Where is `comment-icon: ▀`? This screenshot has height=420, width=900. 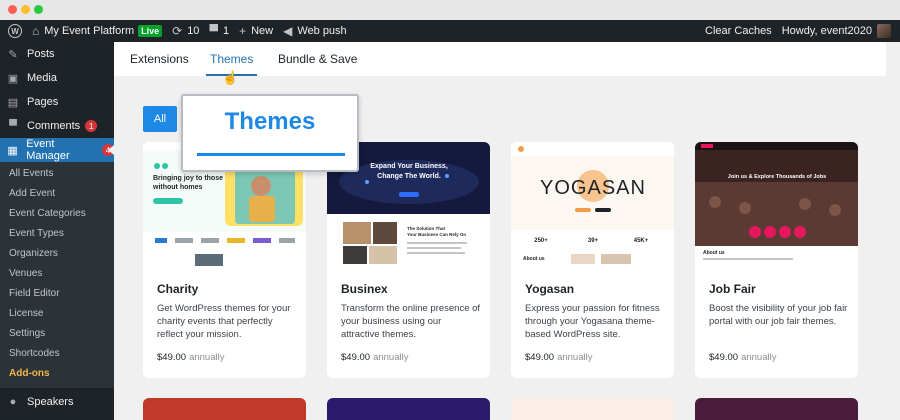 comment-icon: ▀ is located at coordinates (13, 126).